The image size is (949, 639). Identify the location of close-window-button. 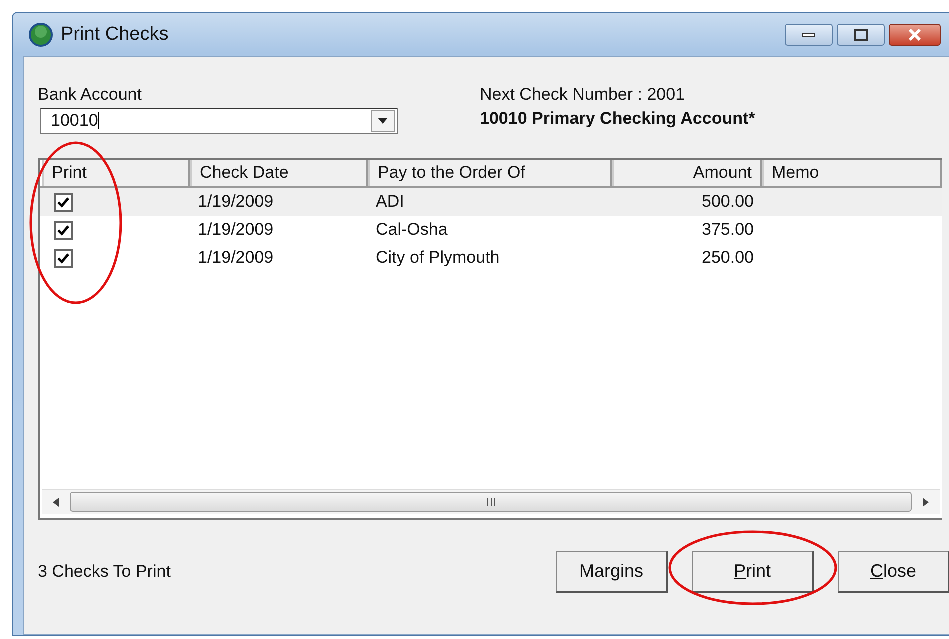
(915, 35).